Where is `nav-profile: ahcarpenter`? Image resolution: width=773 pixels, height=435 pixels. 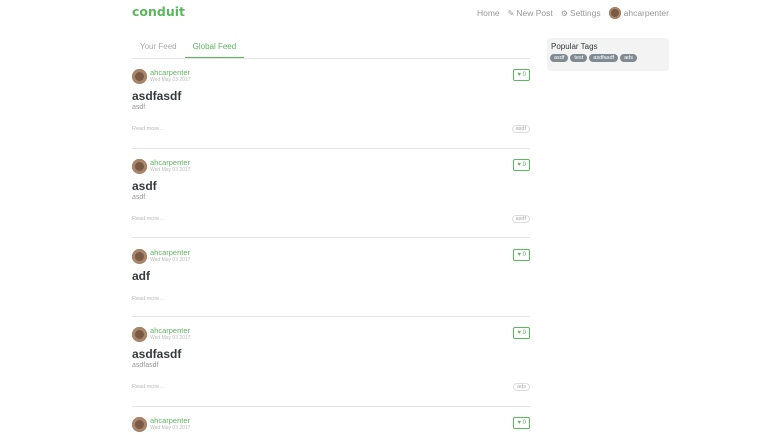
nav-profile: ahcarpenter is located at coordinates (638, 13).